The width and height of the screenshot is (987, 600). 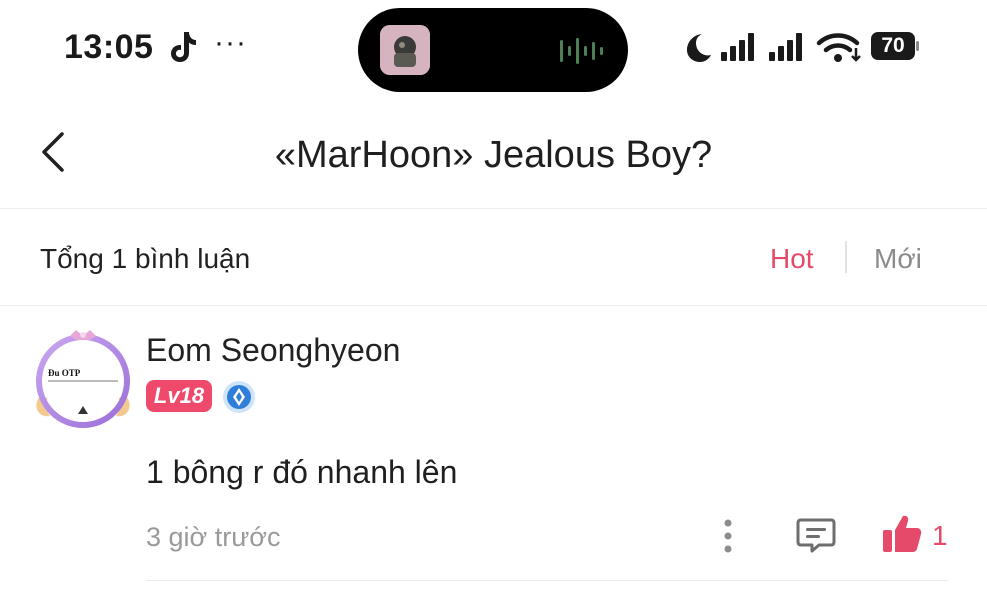 What do you see at coordinates (846, 257) in the screenshot?
I see `sort-divider` at bounding box center [846, 257].